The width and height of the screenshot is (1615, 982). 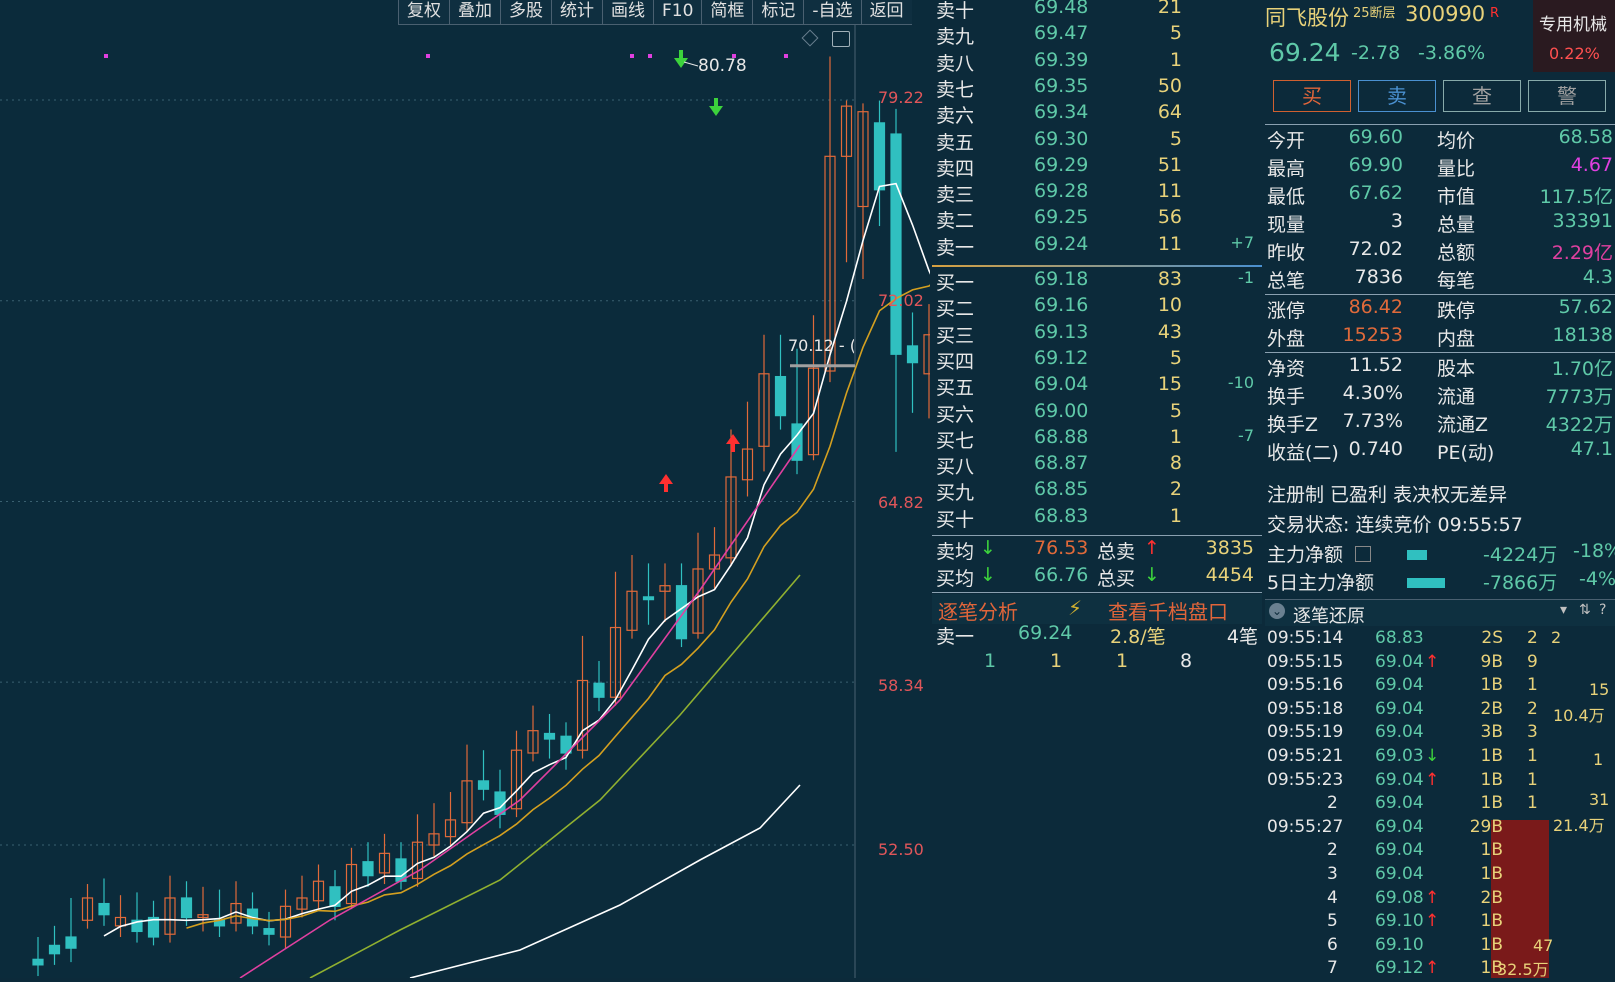 I want to click on sort-icon: ⇅, so click(x=1585, y=610).